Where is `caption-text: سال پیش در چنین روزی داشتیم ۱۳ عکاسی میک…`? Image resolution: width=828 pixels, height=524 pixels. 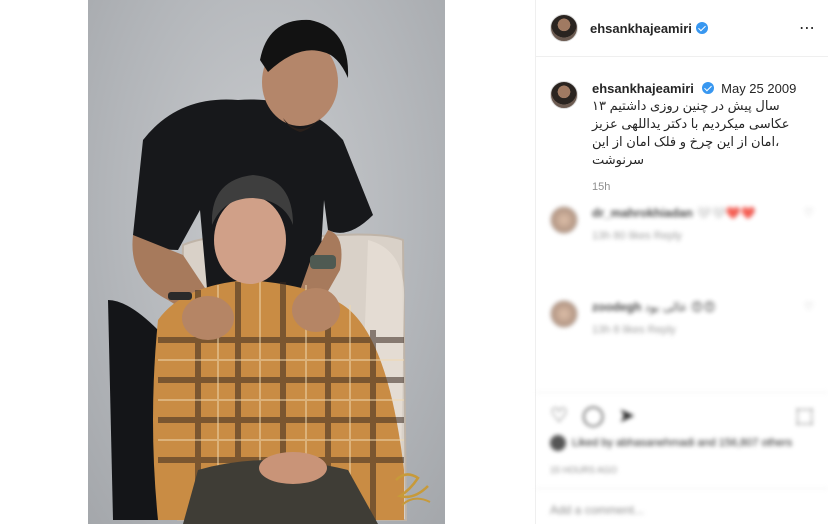
caption-text: سال پیش در چنین روزی داشتیم ۱۳ عکاسی میک… is located at coordinates (691, 132).